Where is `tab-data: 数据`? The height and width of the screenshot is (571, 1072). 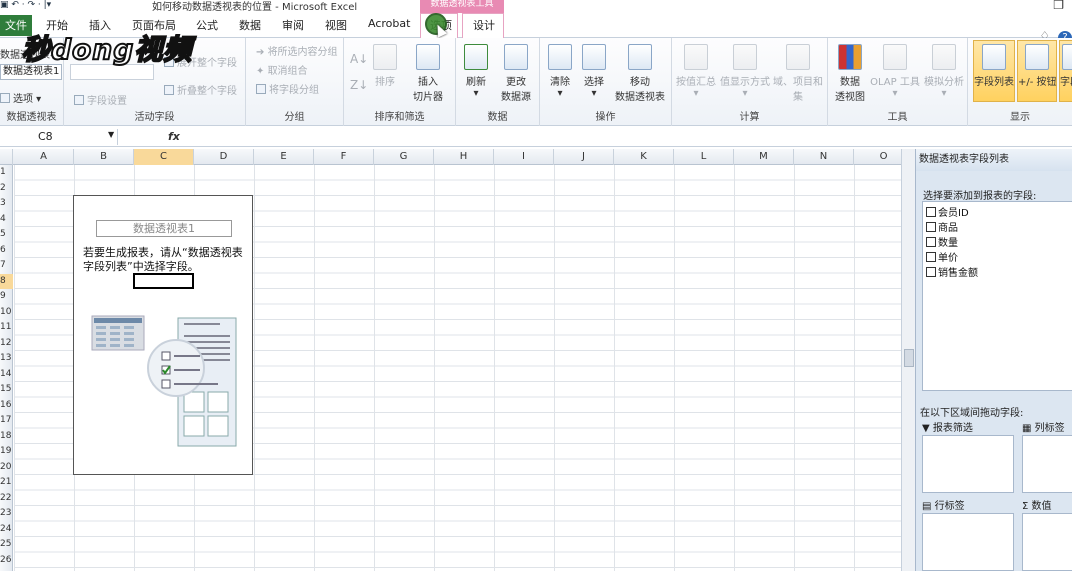
tab-data: 数据 is located at coordinates (250, 25).